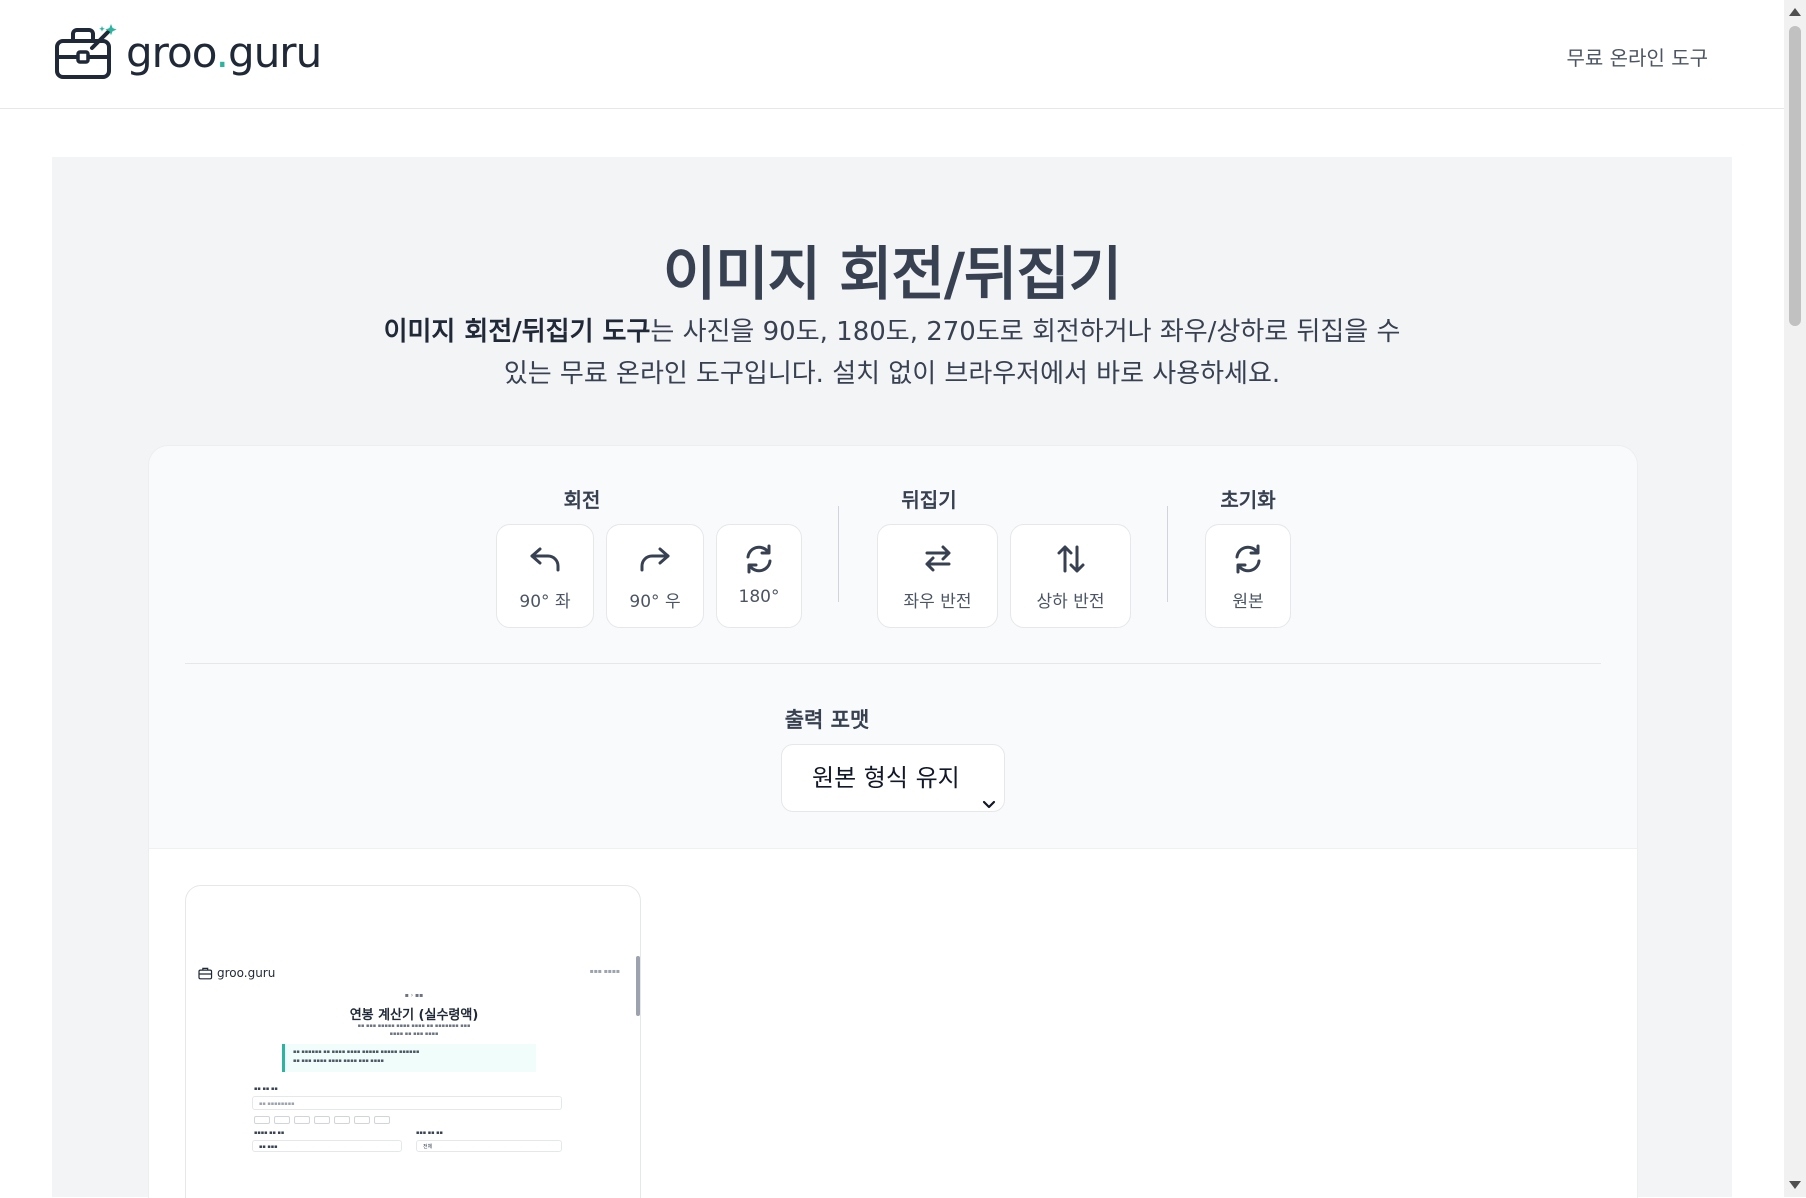 The image size is (1806, 1198). I want to click on logo-text-tail: guru, so click(275, 52).